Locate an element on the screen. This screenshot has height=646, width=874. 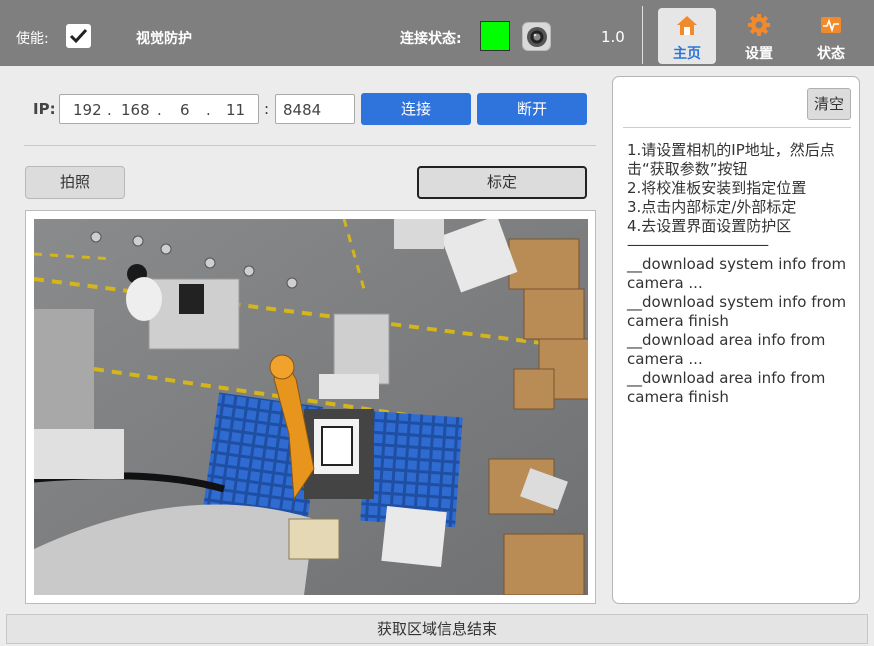
tab-settings-label: 设置 is located at coordinates (759, 54).